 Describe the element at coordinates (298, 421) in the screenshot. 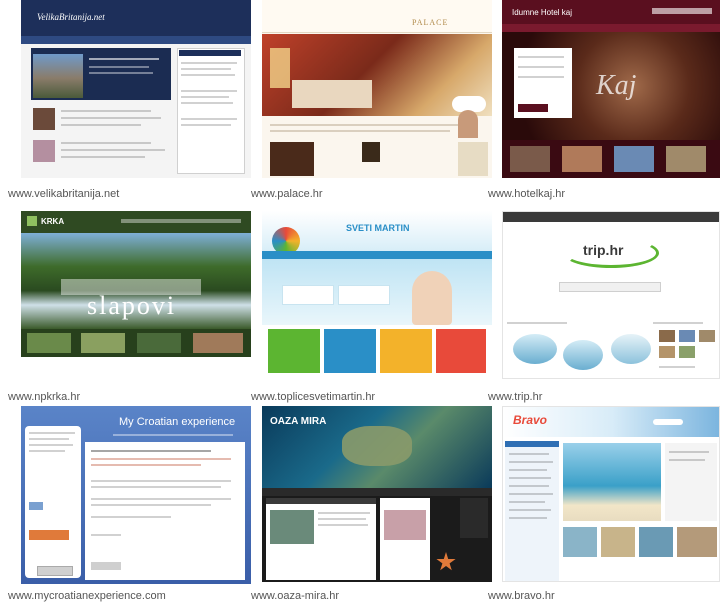

I see `site-logo: OAZA MIRA` at that location.